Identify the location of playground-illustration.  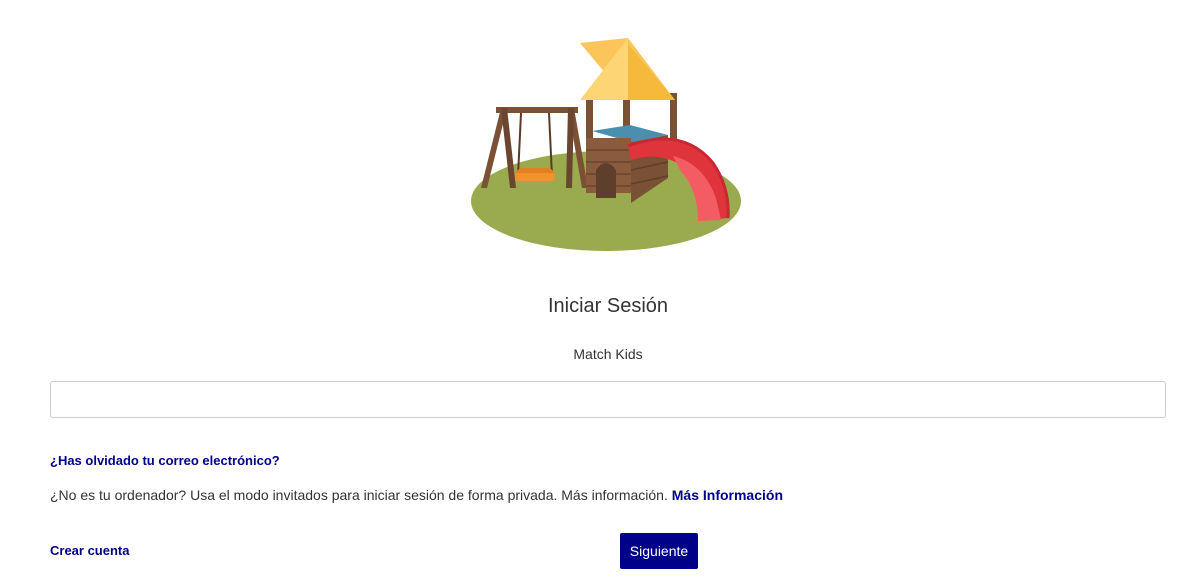
(608, 146).